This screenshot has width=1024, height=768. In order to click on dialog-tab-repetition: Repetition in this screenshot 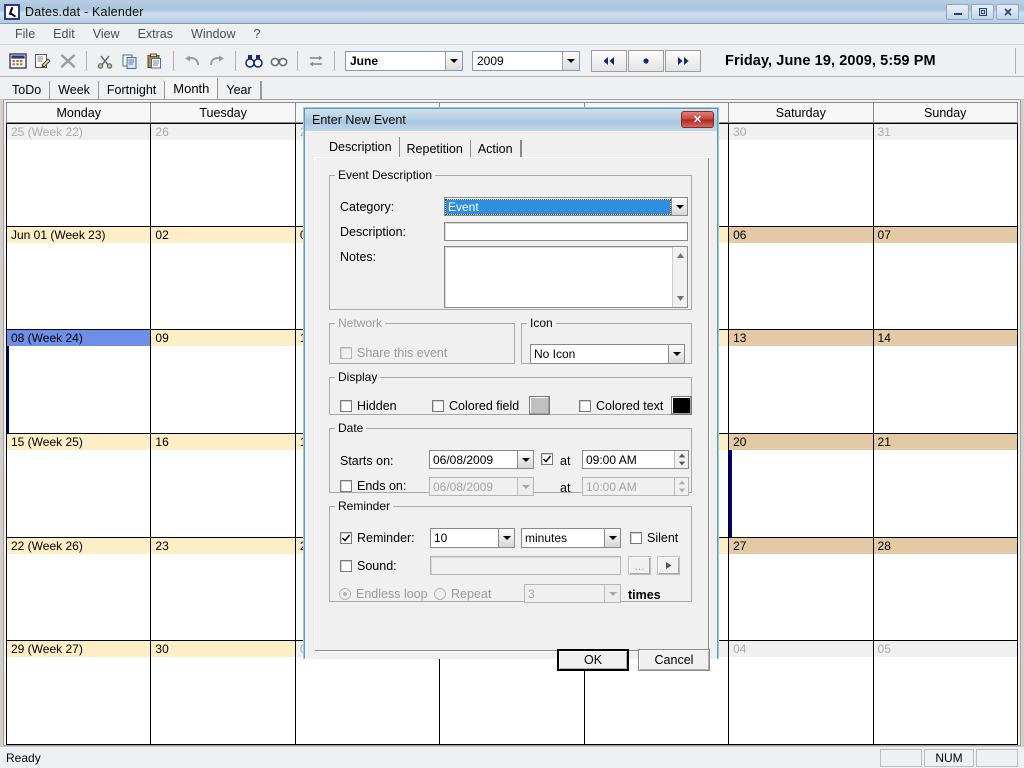, I will do `click(435, 148)`.